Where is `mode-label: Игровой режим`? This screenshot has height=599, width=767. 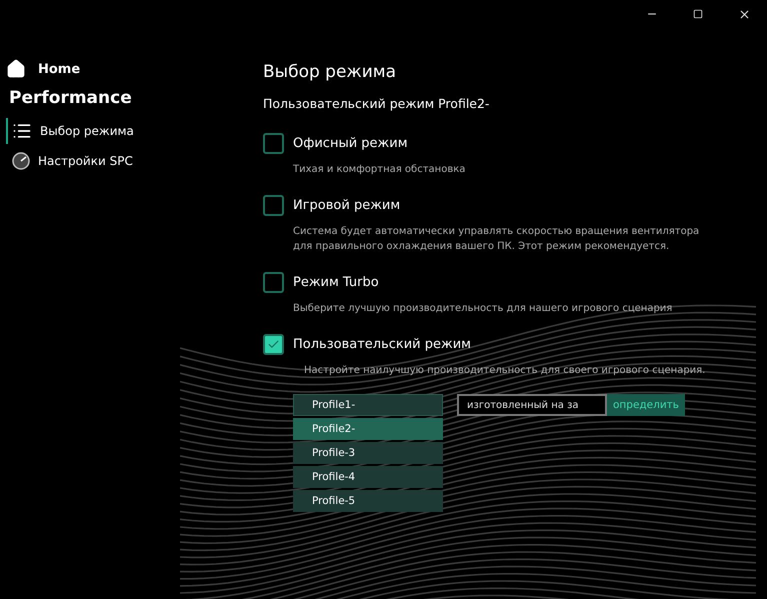 mode-label: Игровой режим is located at coordinates (346, 205).